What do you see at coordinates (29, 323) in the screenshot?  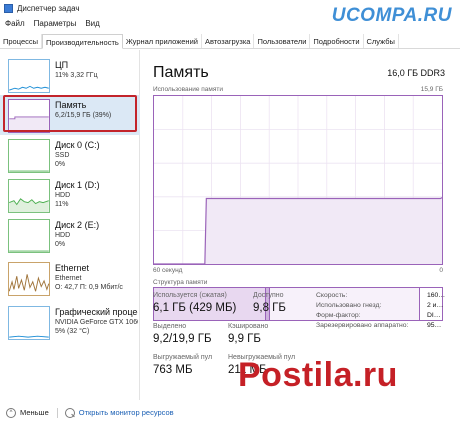 I see `gpu-thumbnail-graph` at bounding box center [29, 323].